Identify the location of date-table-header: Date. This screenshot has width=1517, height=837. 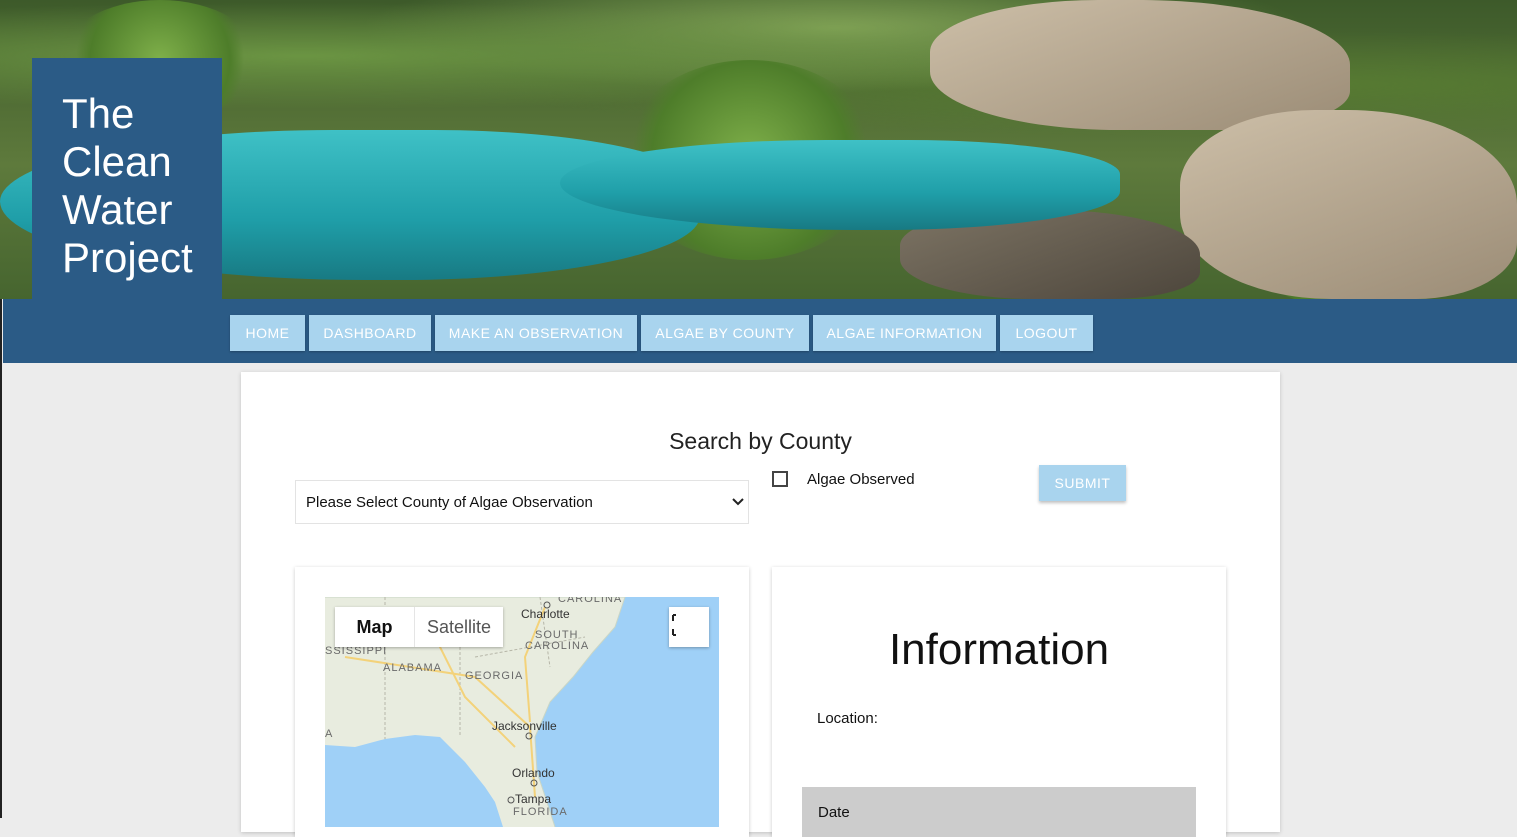
(999, 812).